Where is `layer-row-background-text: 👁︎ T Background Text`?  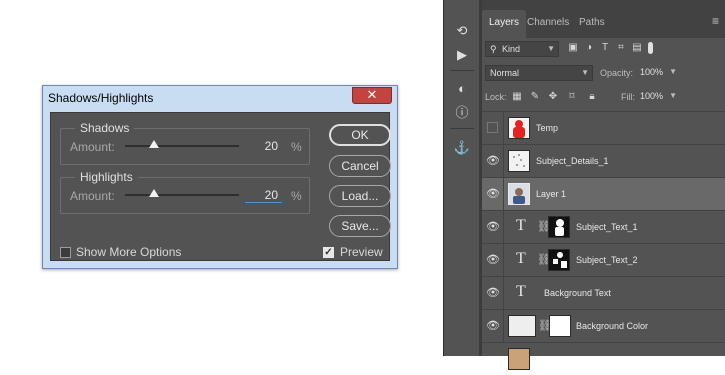 layer-row-background-text: 👁︎ T Background Text is located at coordinates (603, 293).